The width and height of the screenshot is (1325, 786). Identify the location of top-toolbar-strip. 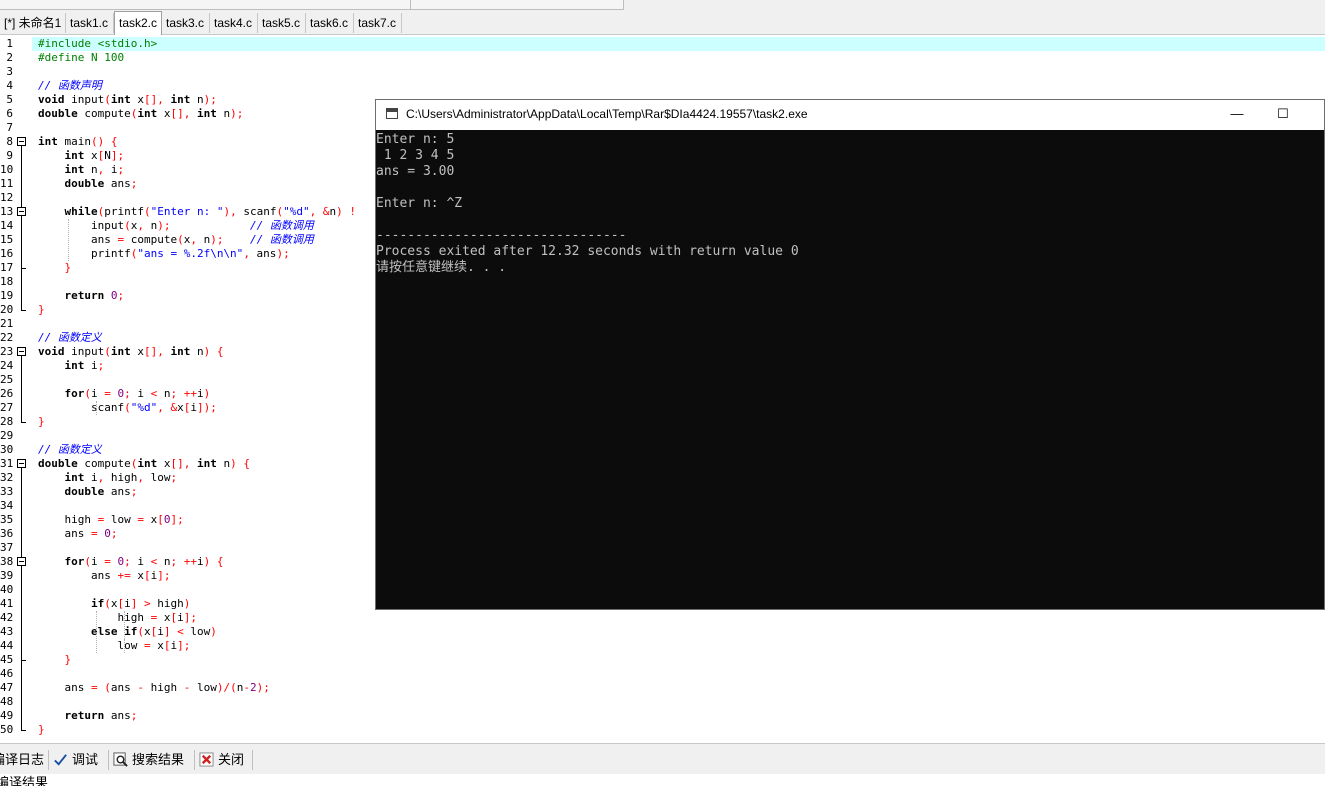
(662, 5).